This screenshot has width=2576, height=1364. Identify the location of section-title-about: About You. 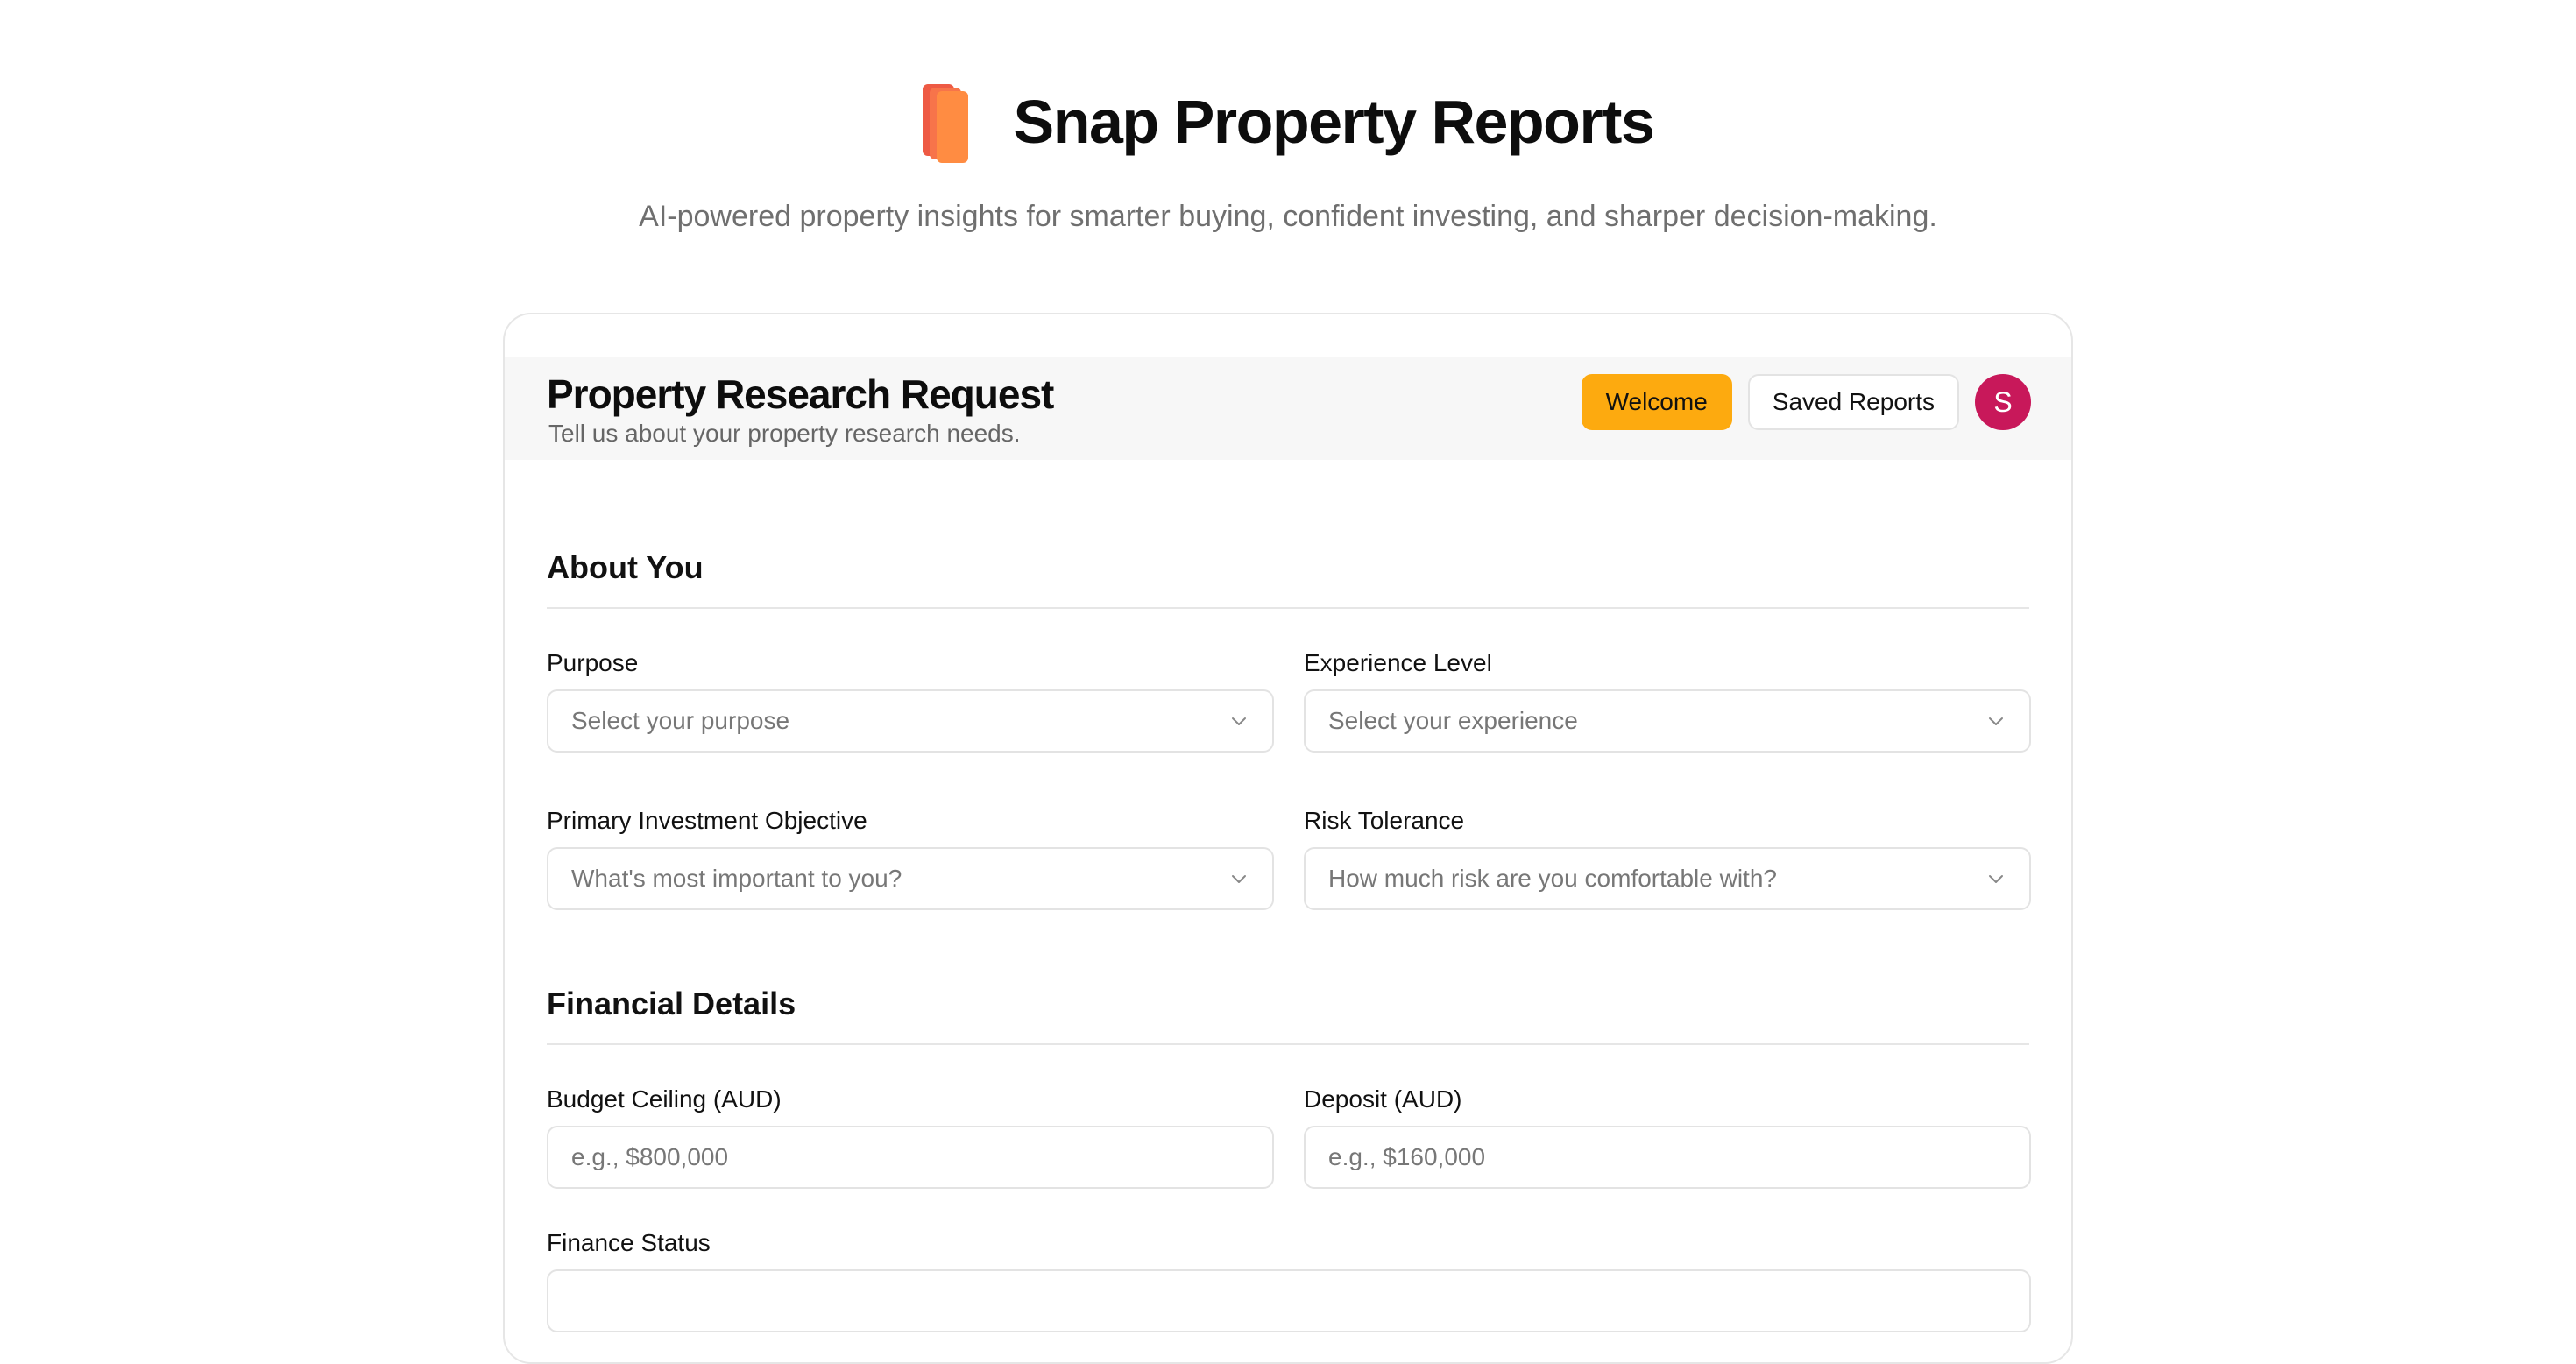
(625, 567).